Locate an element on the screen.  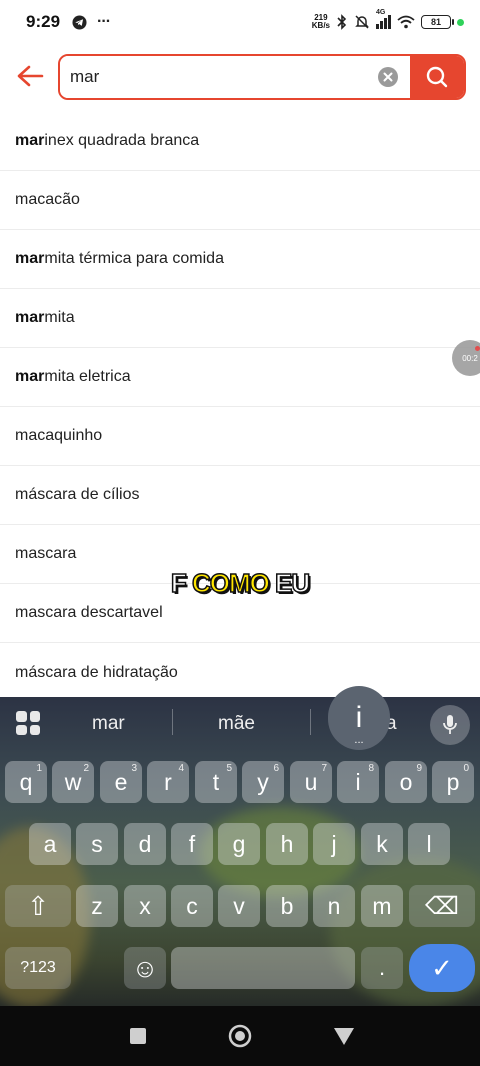
key-label: f is located at coordinates (192, 843).